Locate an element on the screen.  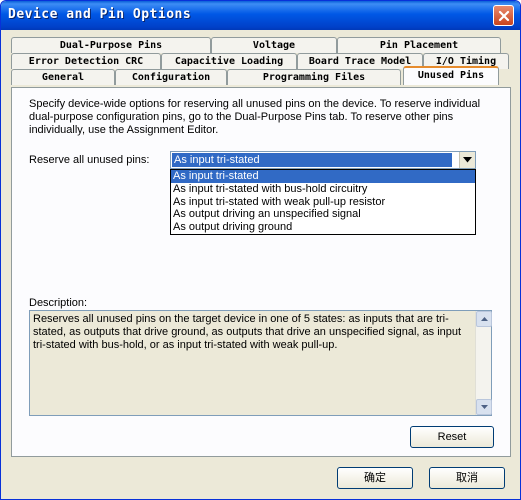
tab-programming-files: Programming Files is located at coordinates (314, 77).